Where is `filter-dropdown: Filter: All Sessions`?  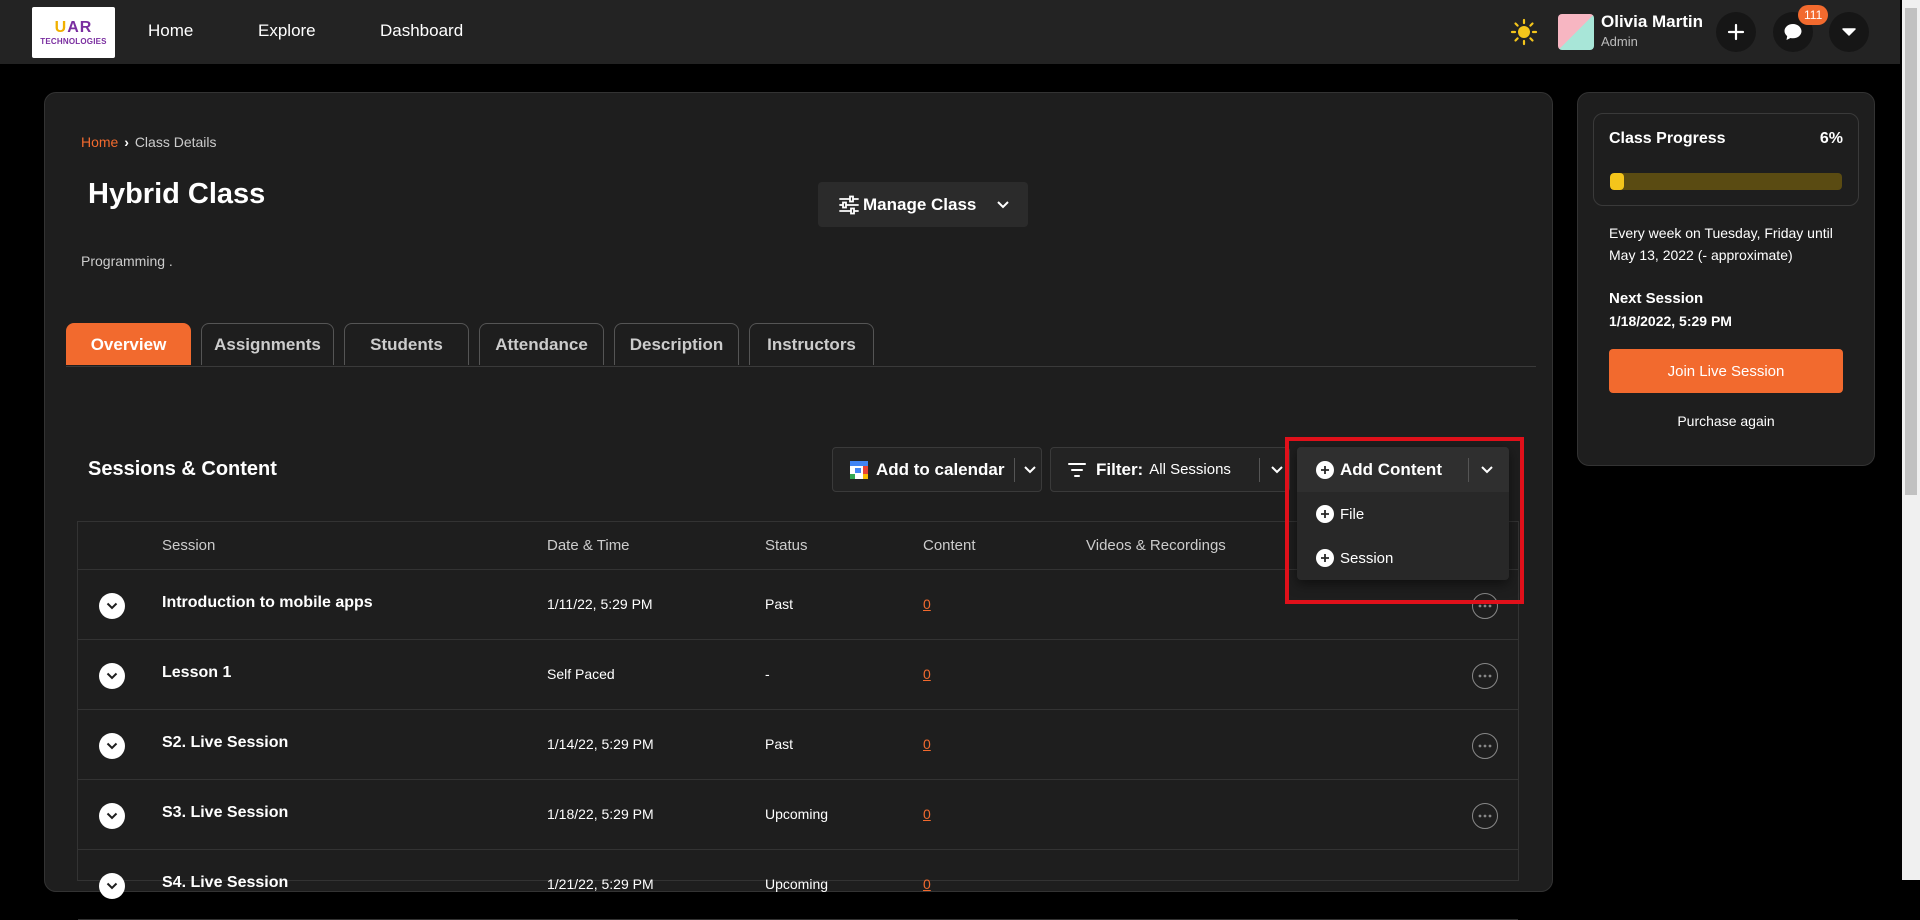 filter-dropdown: Filter: All Sessions is located at coordinates (1170, 469).